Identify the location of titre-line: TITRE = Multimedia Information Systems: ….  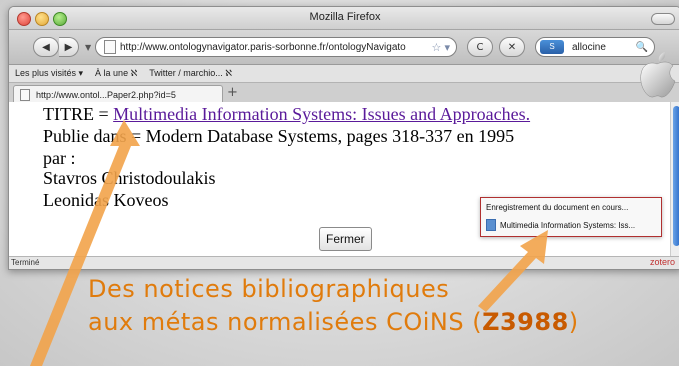
(286, 114).